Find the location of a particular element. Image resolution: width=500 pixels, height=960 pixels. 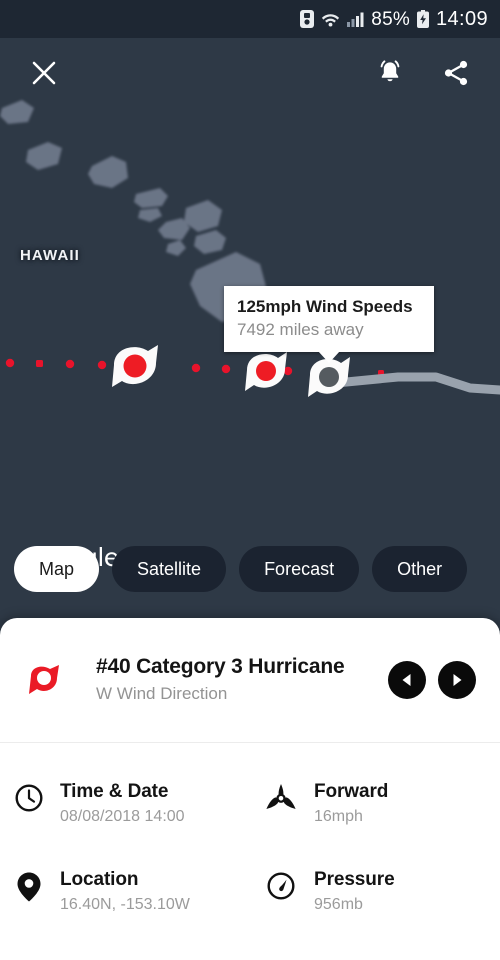

chevron-left-icon is located at coordinates (406, 680).